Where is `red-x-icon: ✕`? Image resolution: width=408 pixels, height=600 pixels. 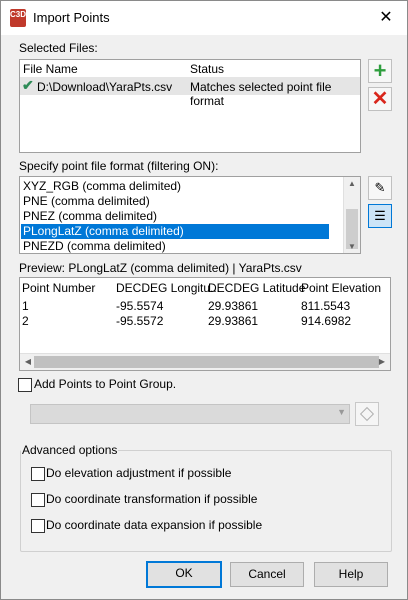 red-x-icon: ✕ is located at coordinates (380, 99).